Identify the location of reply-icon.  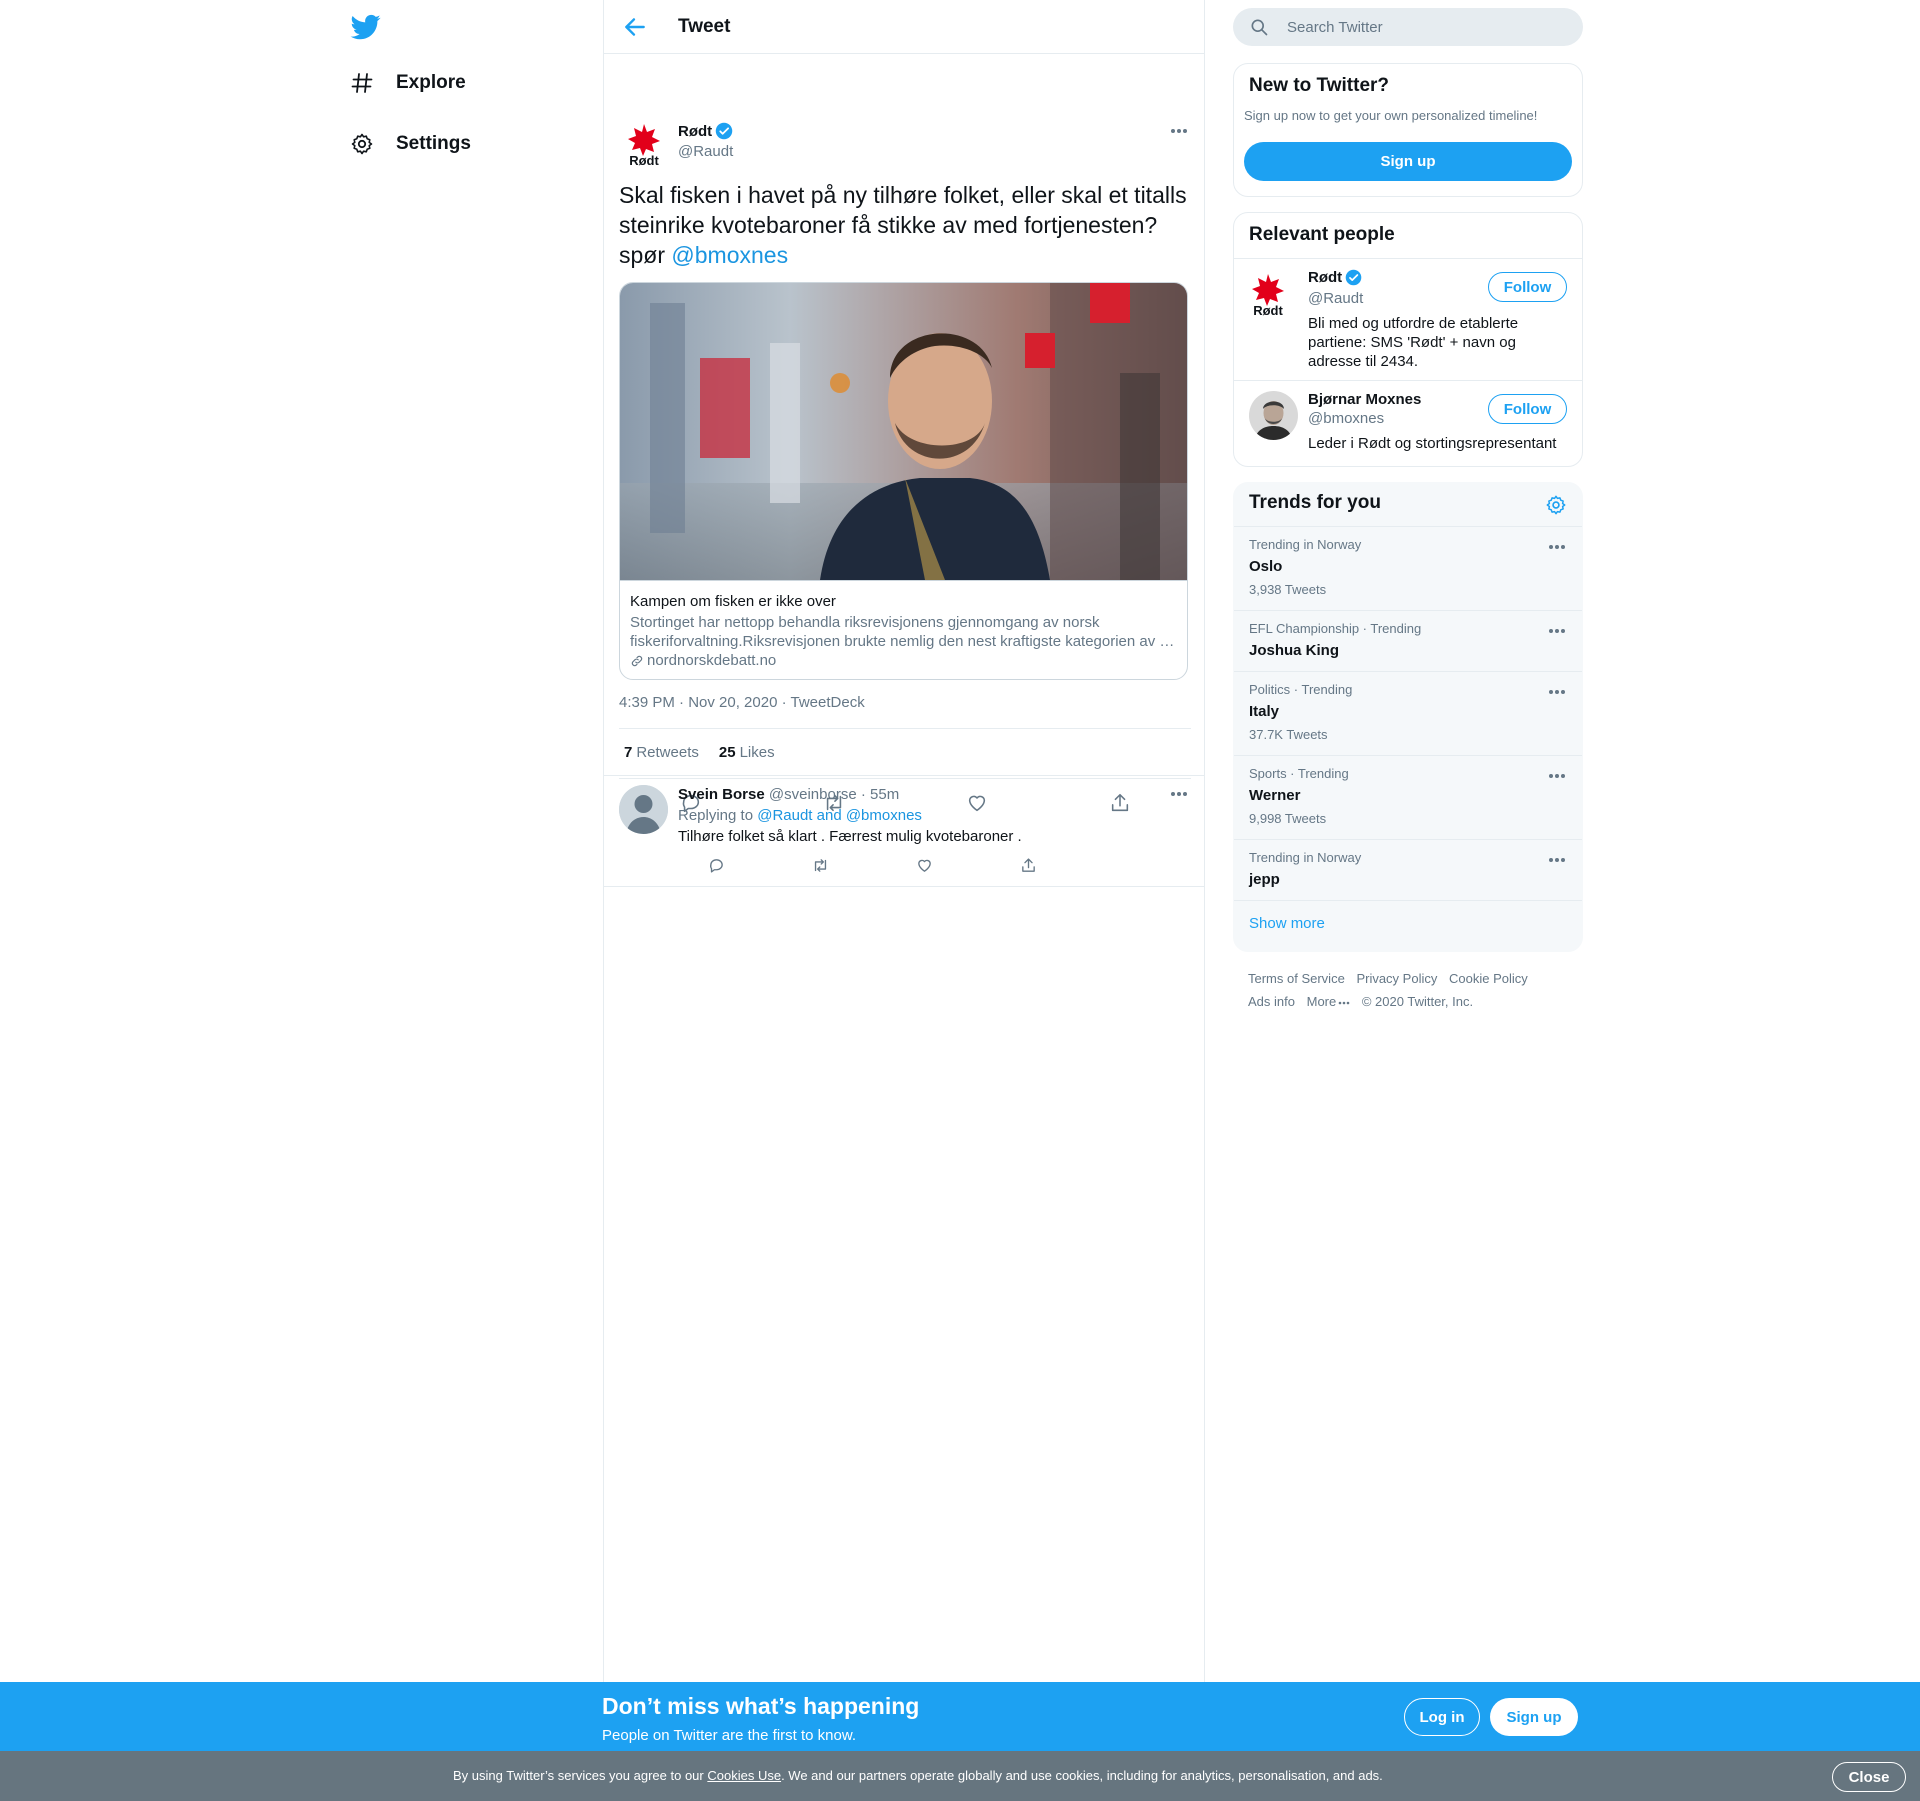
(716, 865).